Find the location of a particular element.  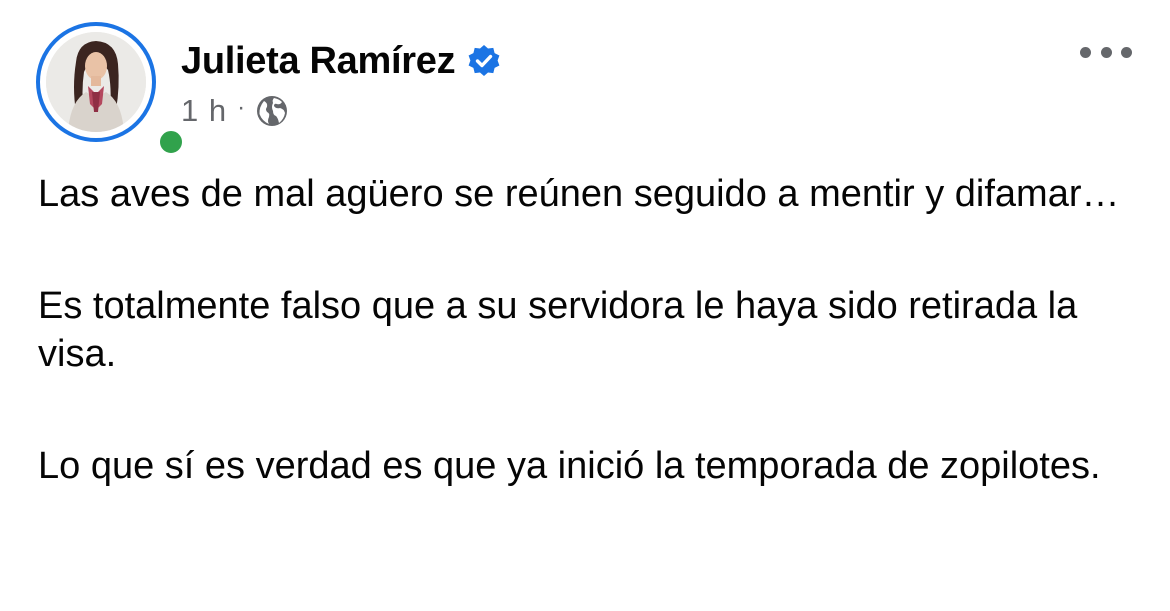

profile-photo-icon is located at coordinates (96, 82).